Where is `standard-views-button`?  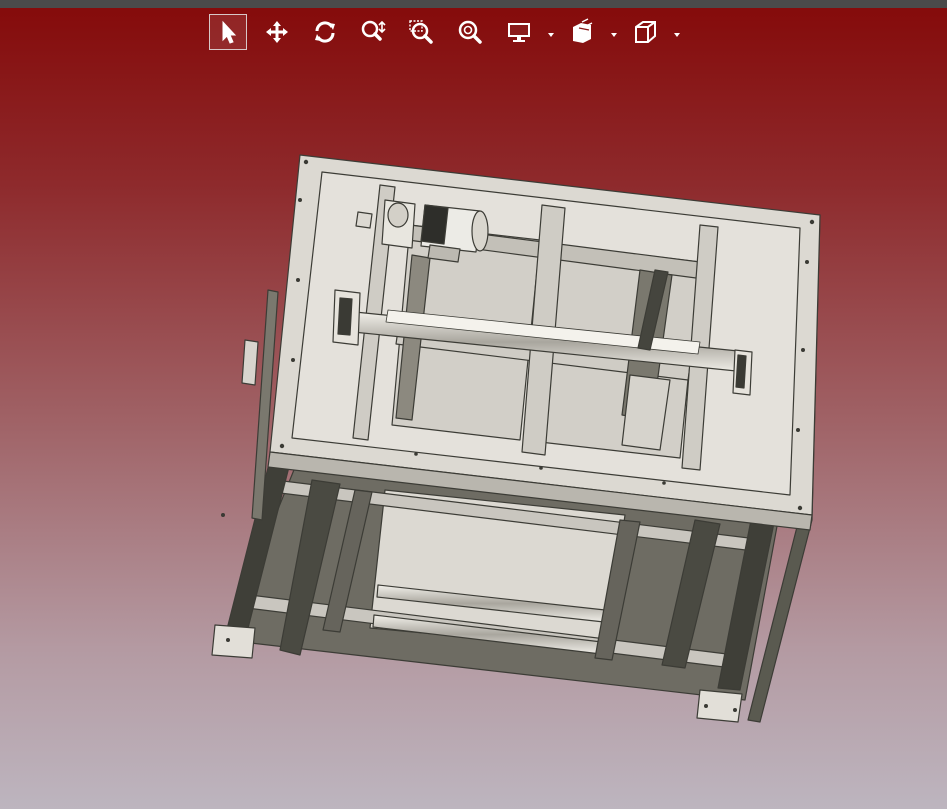
standard-views-button is located at coordinates (645, 32).